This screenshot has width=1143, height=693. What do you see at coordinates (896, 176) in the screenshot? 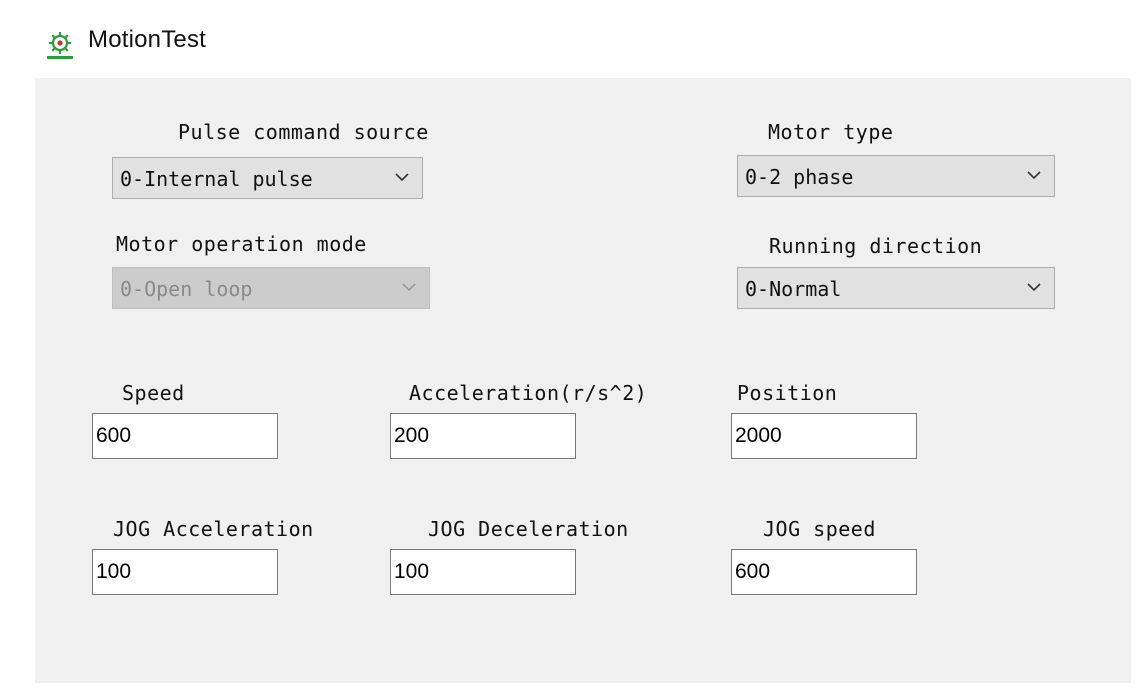
I see `motor-type-select: 0-2 phase` at bounding box center [896, 176].